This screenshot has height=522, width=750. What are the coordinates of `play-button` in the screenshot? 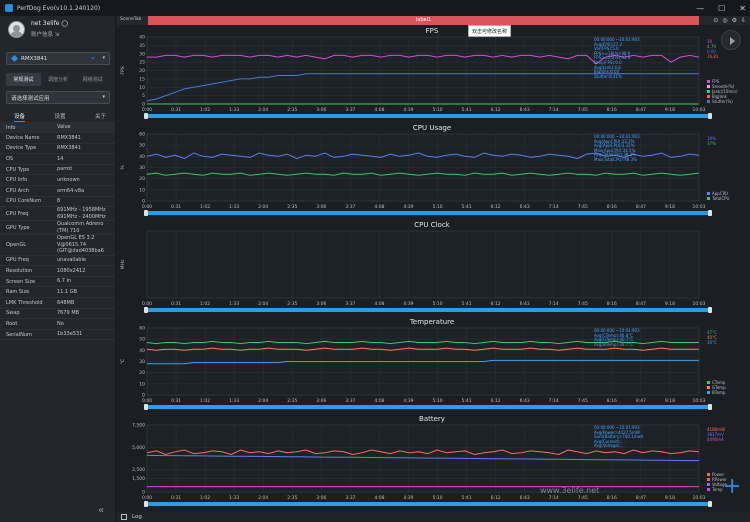 It's located at (731, 40).